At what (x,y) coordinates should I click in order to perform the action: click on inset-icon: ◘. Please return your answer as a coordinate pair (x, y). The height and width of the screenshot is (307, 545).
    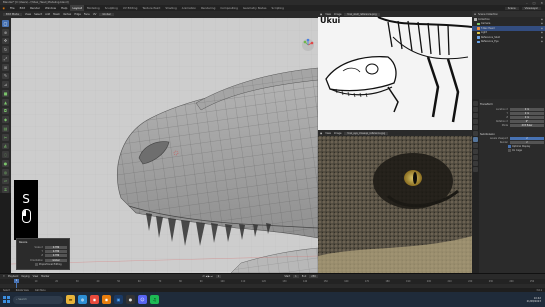
    Looking at the image, I should click on (5, 111).